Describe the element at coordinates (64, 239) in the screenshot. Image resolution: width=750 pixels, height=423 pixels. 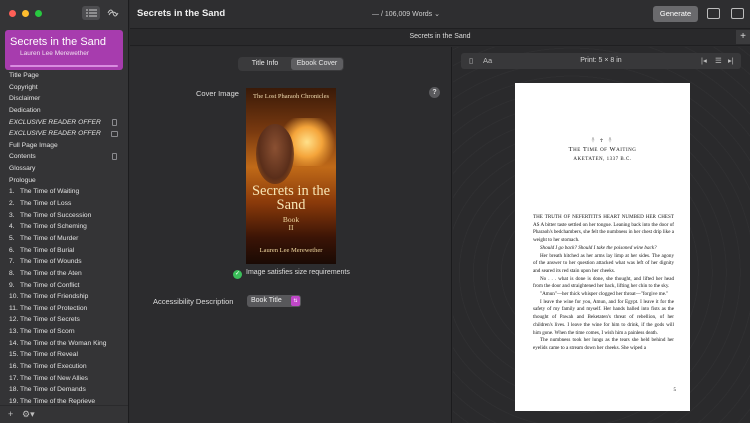
I see `sidebar-toc-item: 5. The Time of Murder` at that location.